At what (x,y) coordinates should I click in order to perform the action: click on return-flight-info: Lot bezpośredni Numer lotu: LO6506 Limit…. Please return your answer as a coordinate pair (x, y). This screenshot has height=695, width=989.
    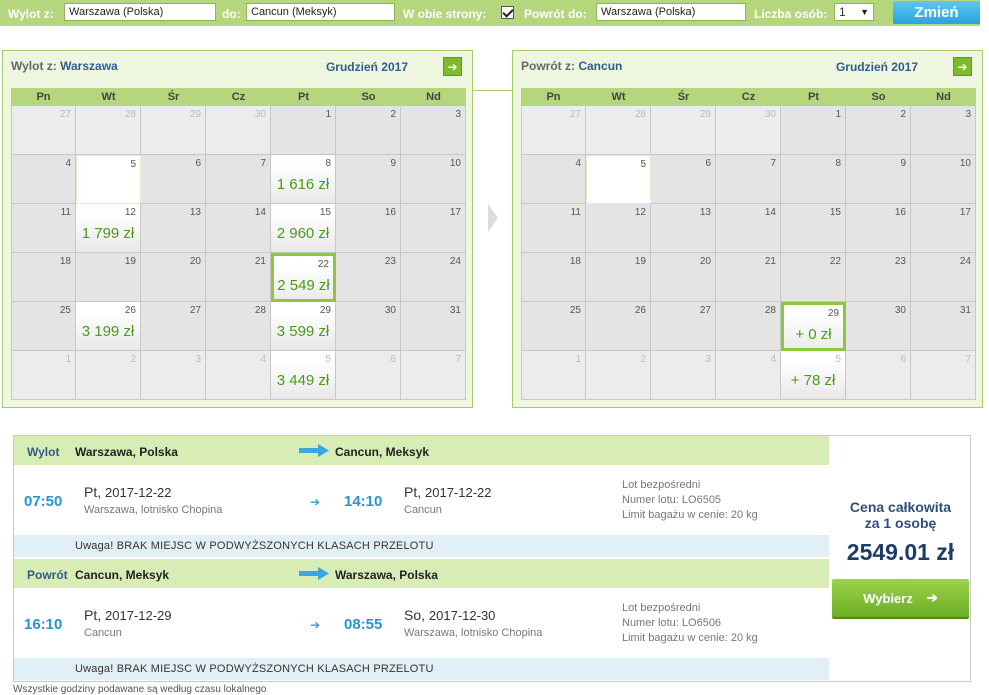
    Looking at the image, I should click on (690, 623).